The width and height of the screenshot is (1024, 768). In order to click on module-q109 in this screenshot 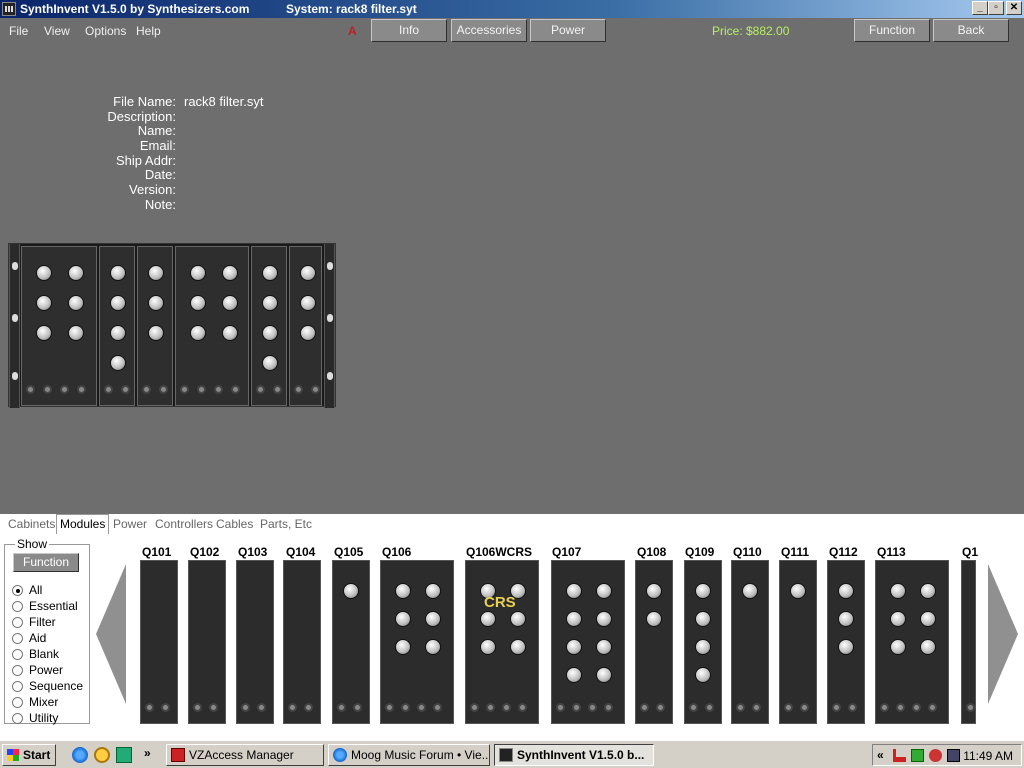, I will do `click(703, 642)`.